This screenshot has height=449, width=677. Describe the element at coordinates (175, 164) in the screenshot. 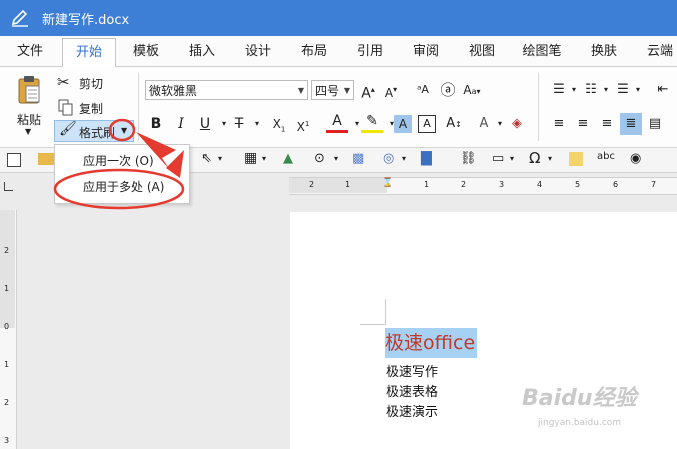

I see `annotation-arrowhead` at that location.